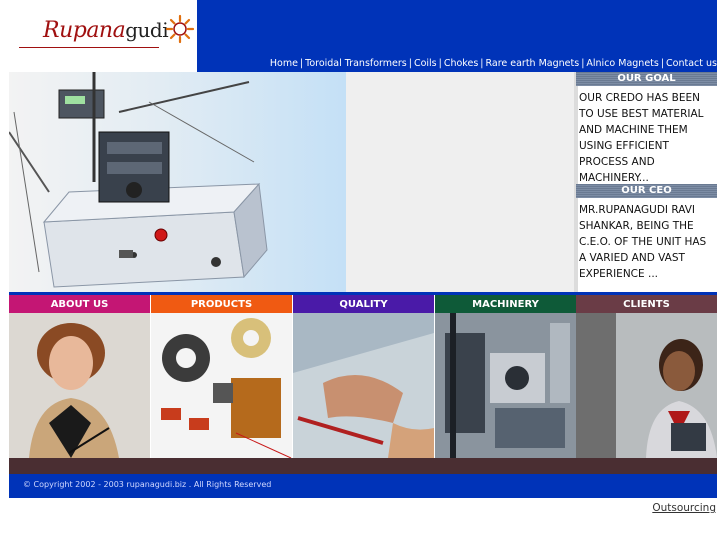  Describe the element at coordinates (221, 304) in the screenshot. I see `category-products-label: PRODUCTS` at that location.